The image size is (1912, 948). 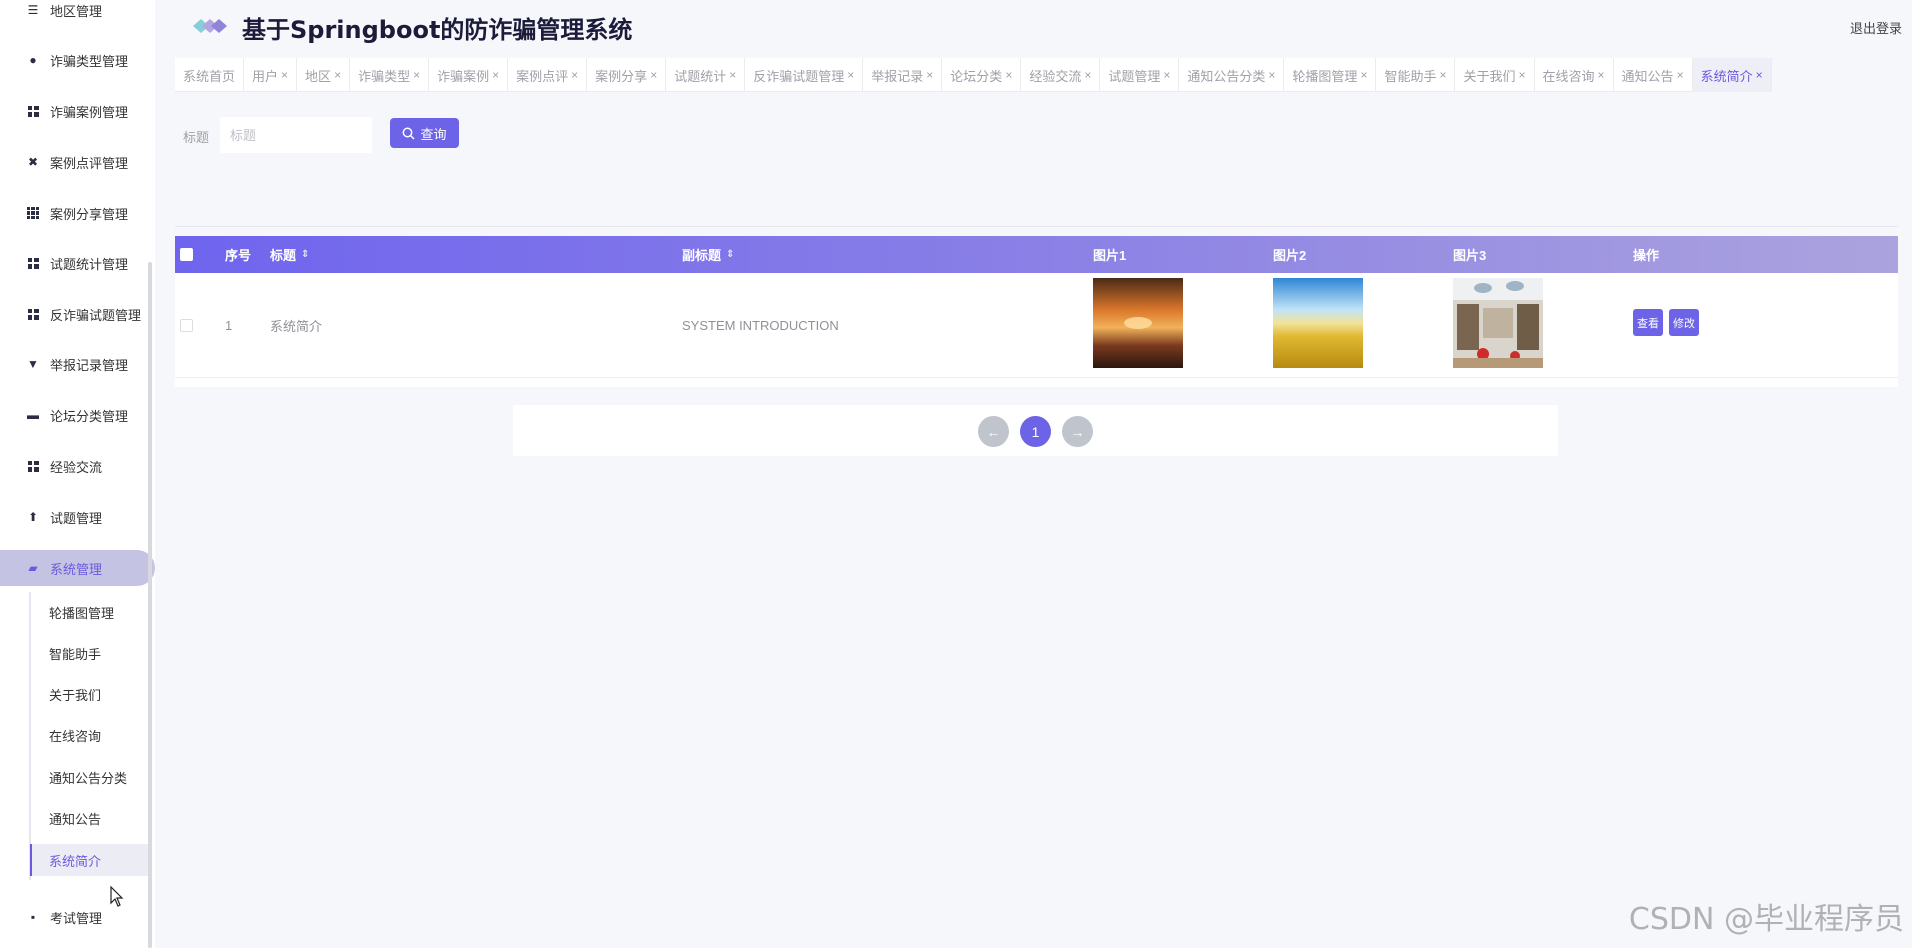 What do you see at coordinates (76, 11) in the screenshot?
I see `sidebar-item-label: 地区管理` at bounding box center [76, 11].